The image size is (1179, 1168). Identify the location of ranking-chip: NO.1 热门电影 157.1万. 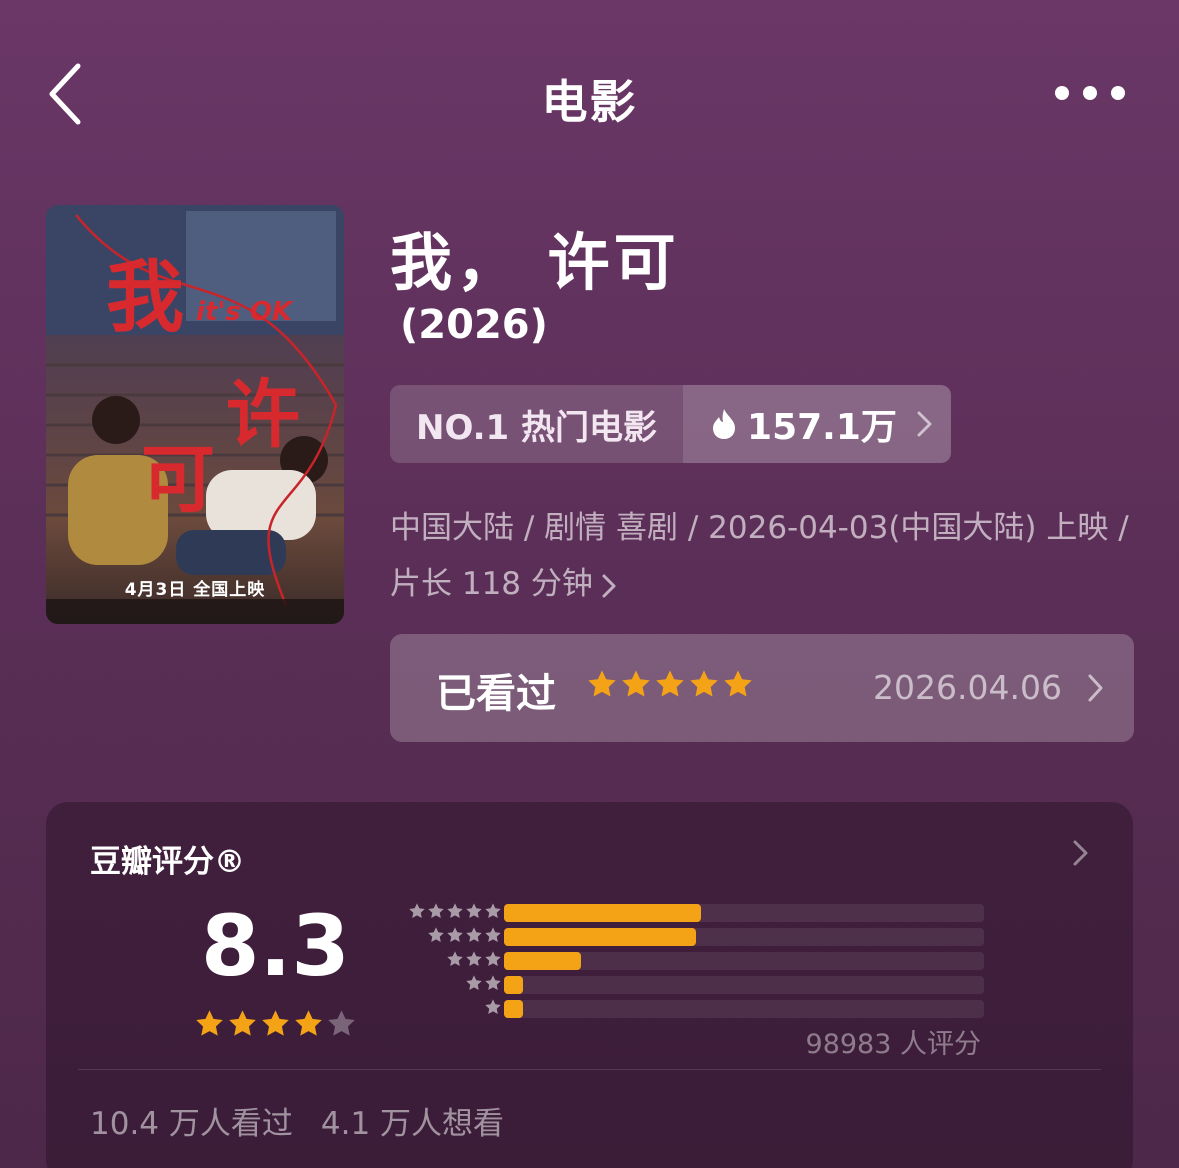
(670, 424).